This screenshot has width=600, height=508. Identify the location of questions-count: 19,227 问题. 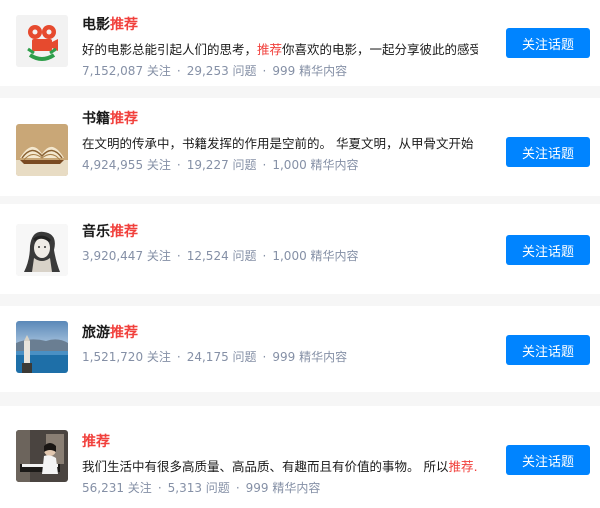
(221, 165).